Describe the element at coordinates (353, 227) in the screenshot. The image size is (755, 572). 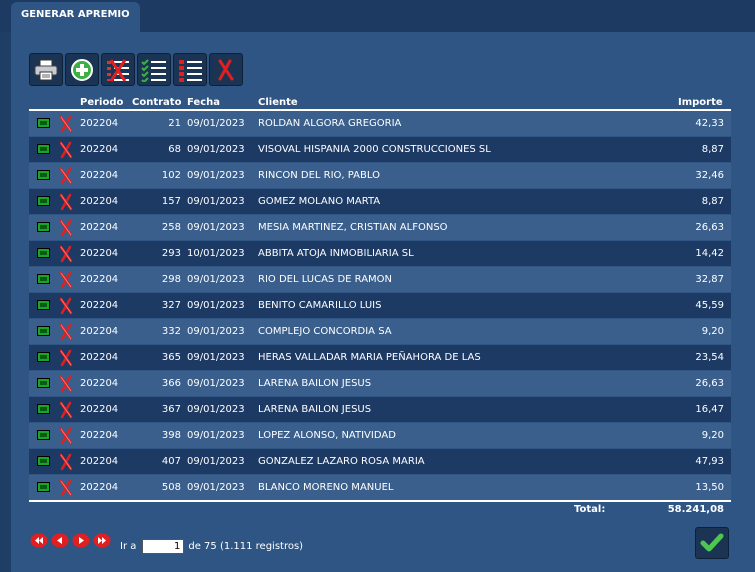
I see `cell-cliente: MESIA MARTINEZ, CRISTIAN ALFONSO` at that location.